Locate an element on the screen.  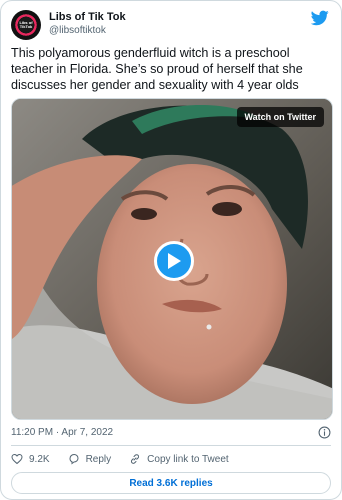
author-name: Libs of Tik Tok is located at coordinates (87, 17).